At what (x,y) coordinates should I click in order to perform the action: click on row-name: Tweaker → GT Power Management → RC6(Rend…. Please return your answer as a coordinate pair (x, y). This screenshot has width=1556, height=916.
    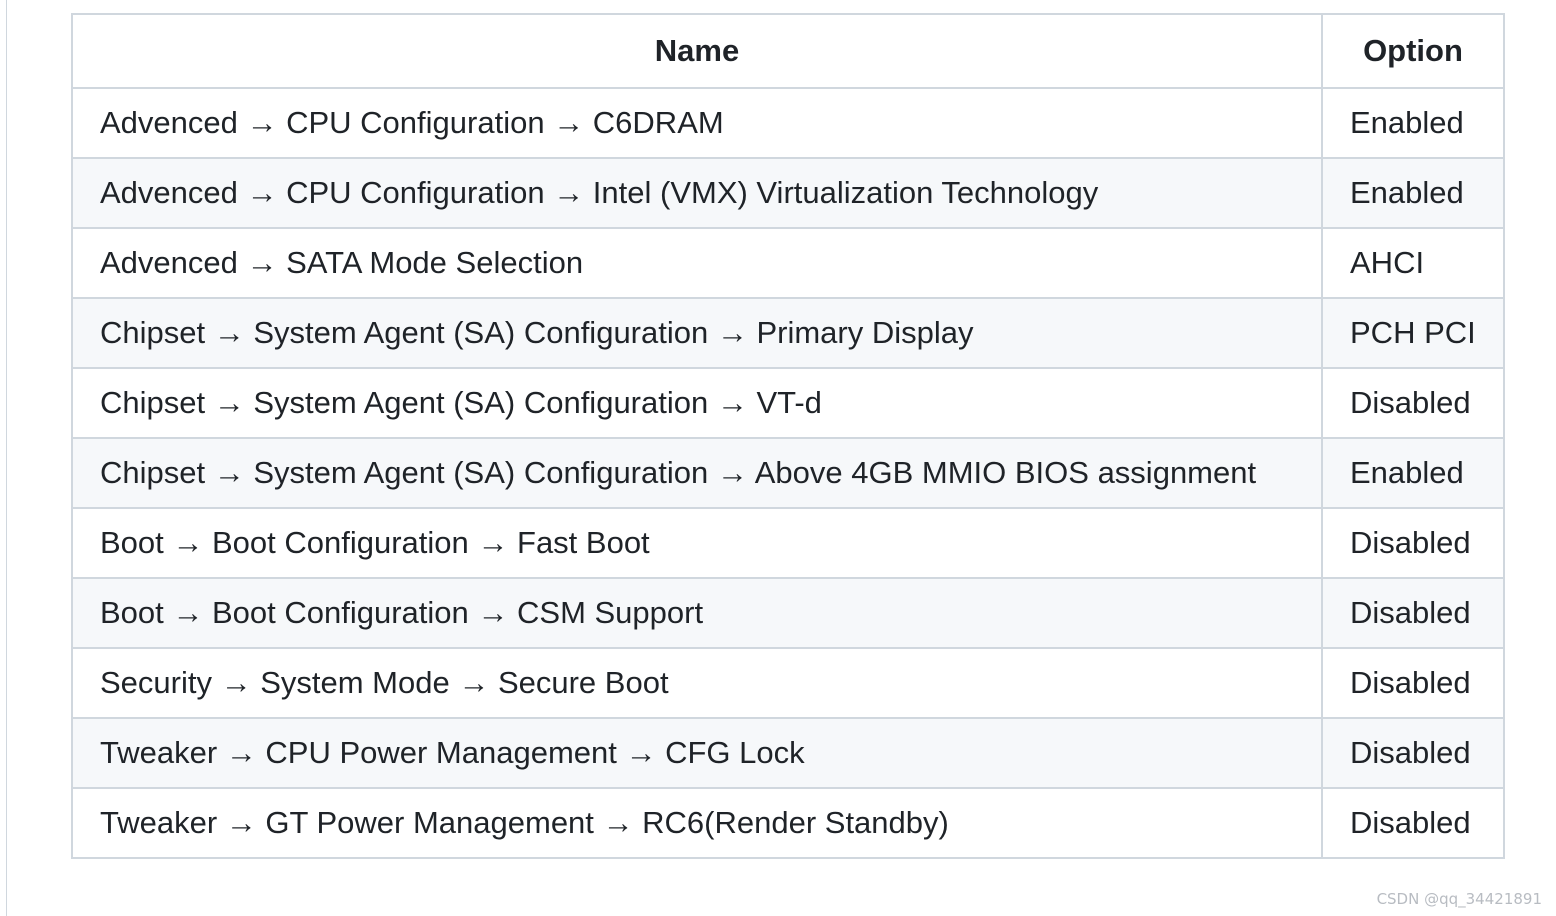
    Looking at the image, I should click on (697, 823).